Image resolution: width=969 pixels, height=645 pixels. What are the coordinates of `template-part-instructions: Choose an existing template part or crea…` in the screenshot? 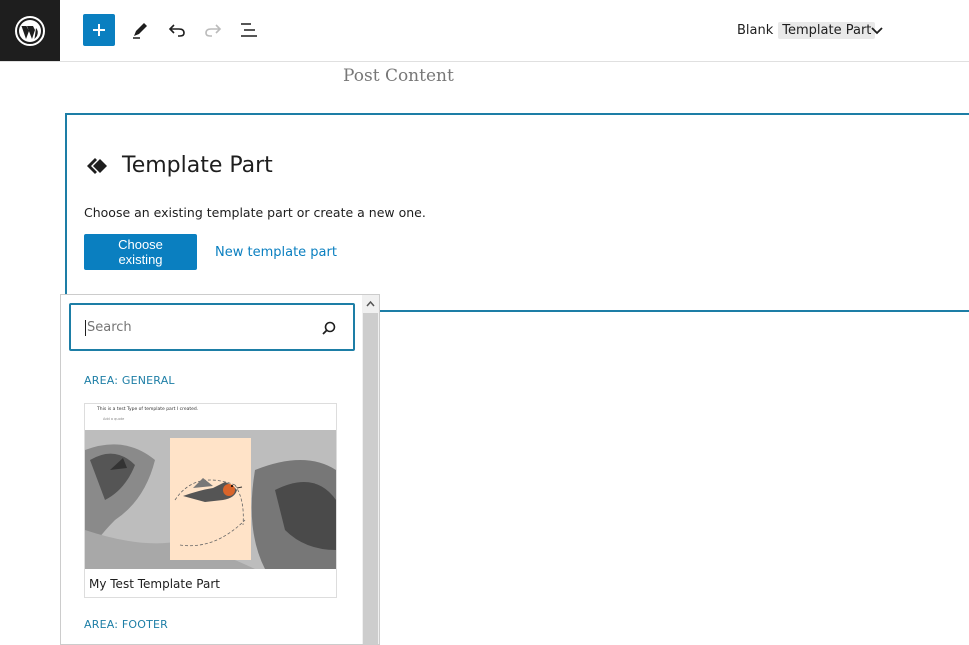 It's located at (255, 212).